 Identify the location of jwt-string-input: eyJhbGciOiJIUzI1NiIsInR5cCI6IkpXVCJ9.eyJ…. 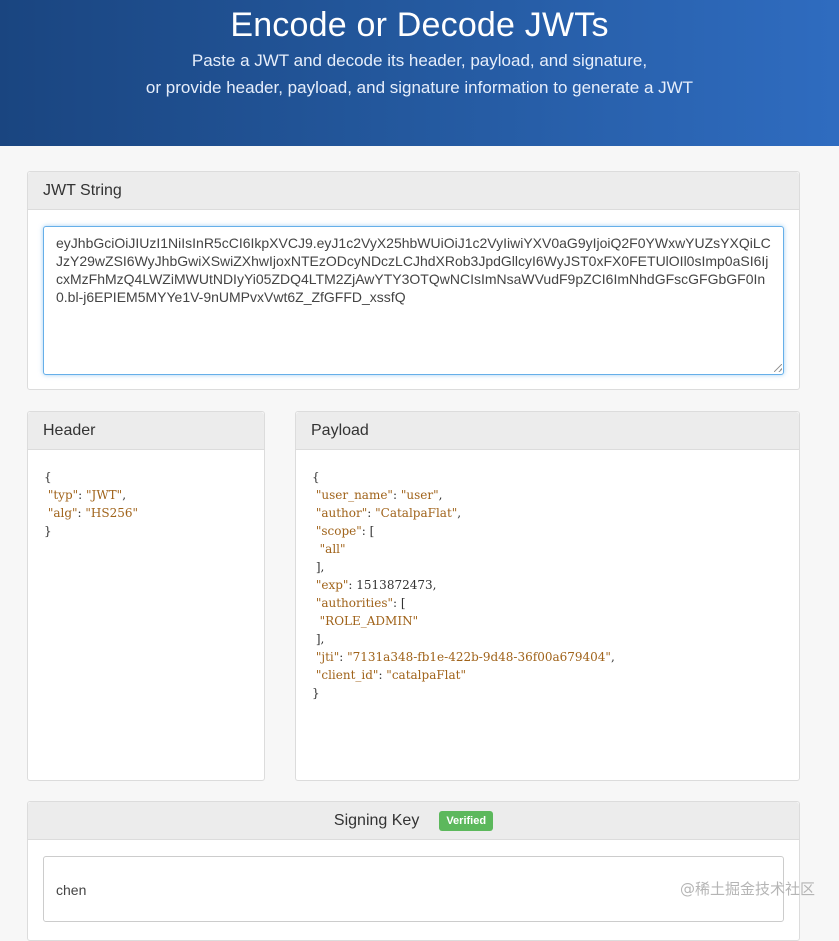
(413, 300).